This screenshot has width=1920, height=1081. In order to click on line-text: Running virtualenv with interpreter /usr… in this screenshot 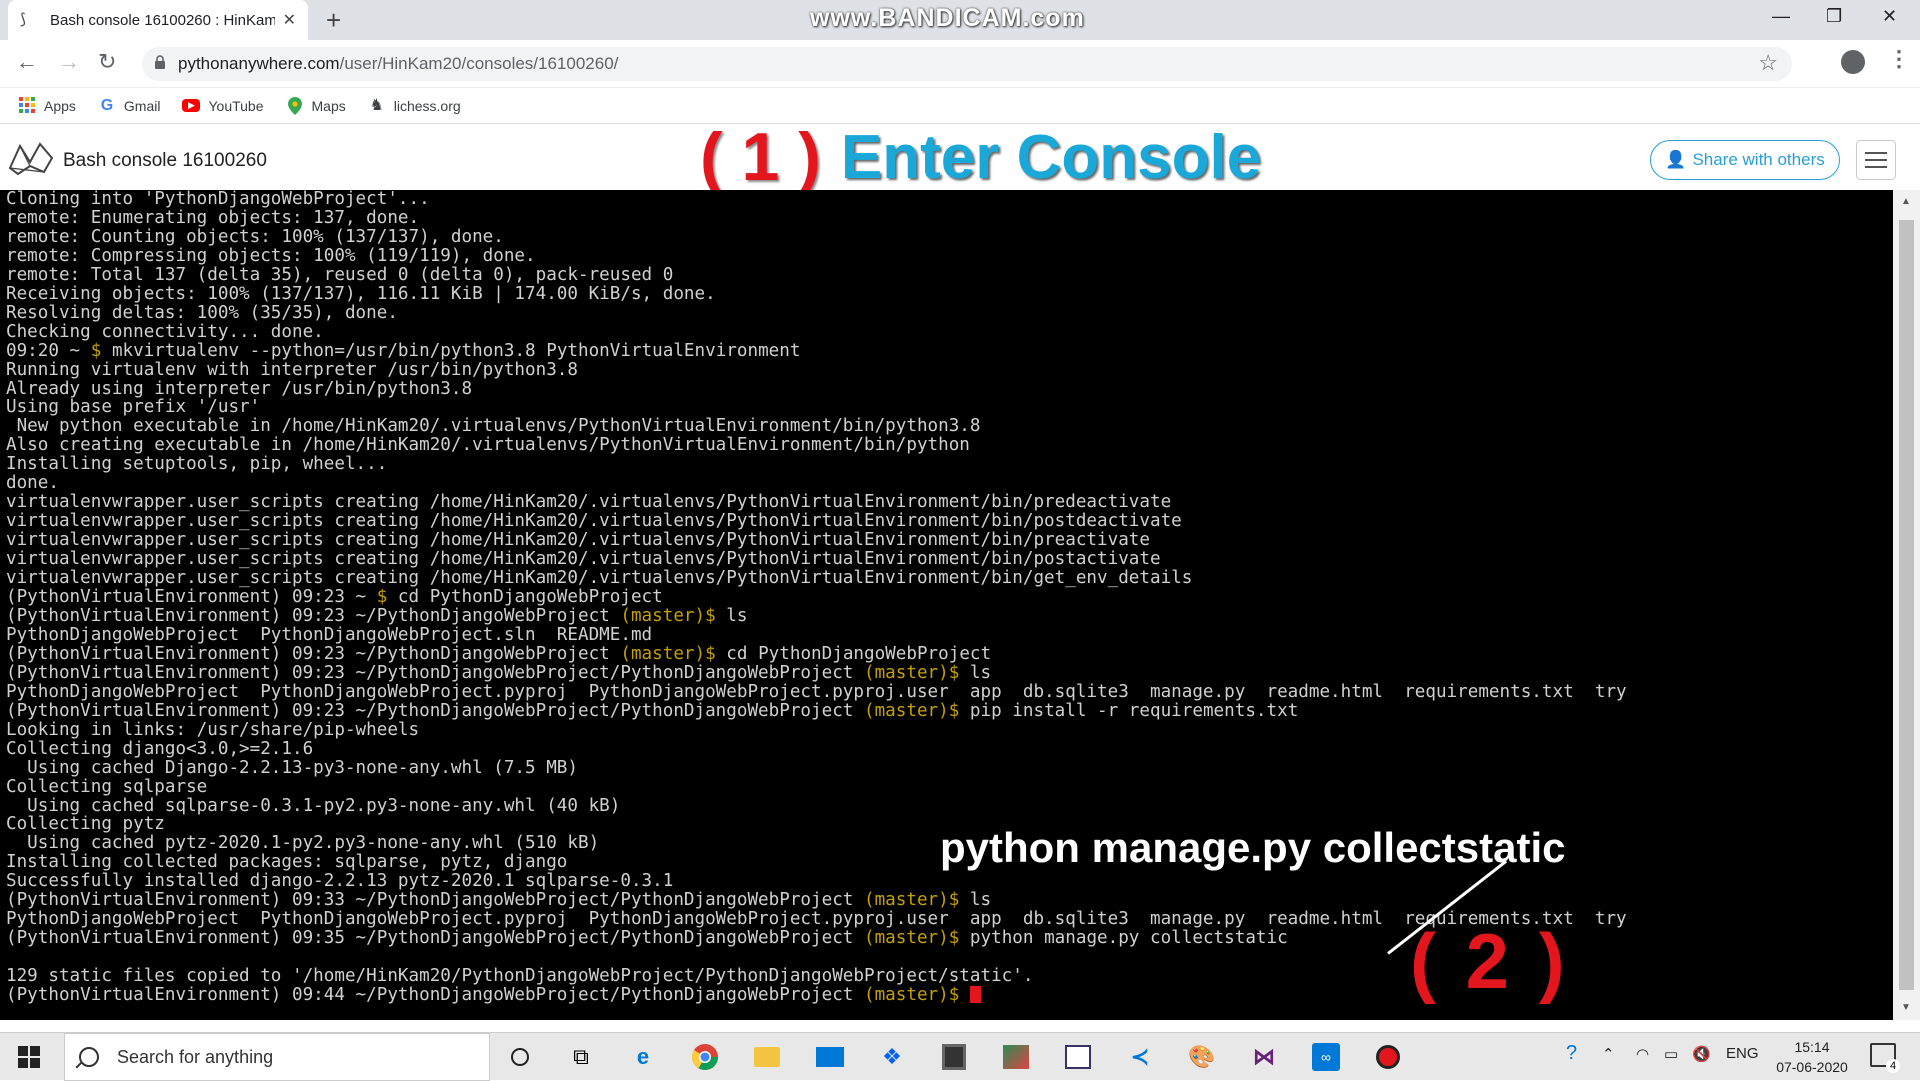, I will do `click(292, 369)`.